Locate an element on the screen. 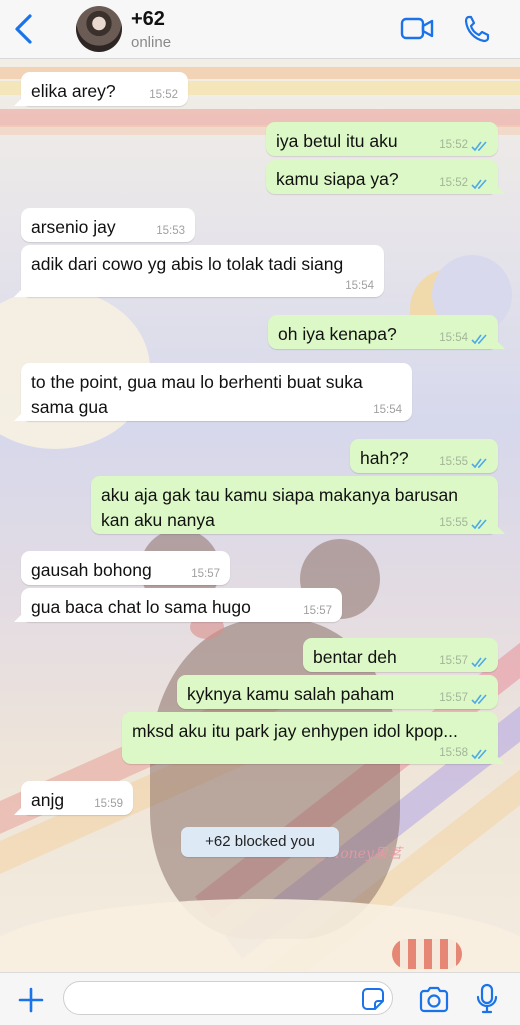 The width and height of the screenshot is (520, 1025). back-button is located at coordinates (24, 29).